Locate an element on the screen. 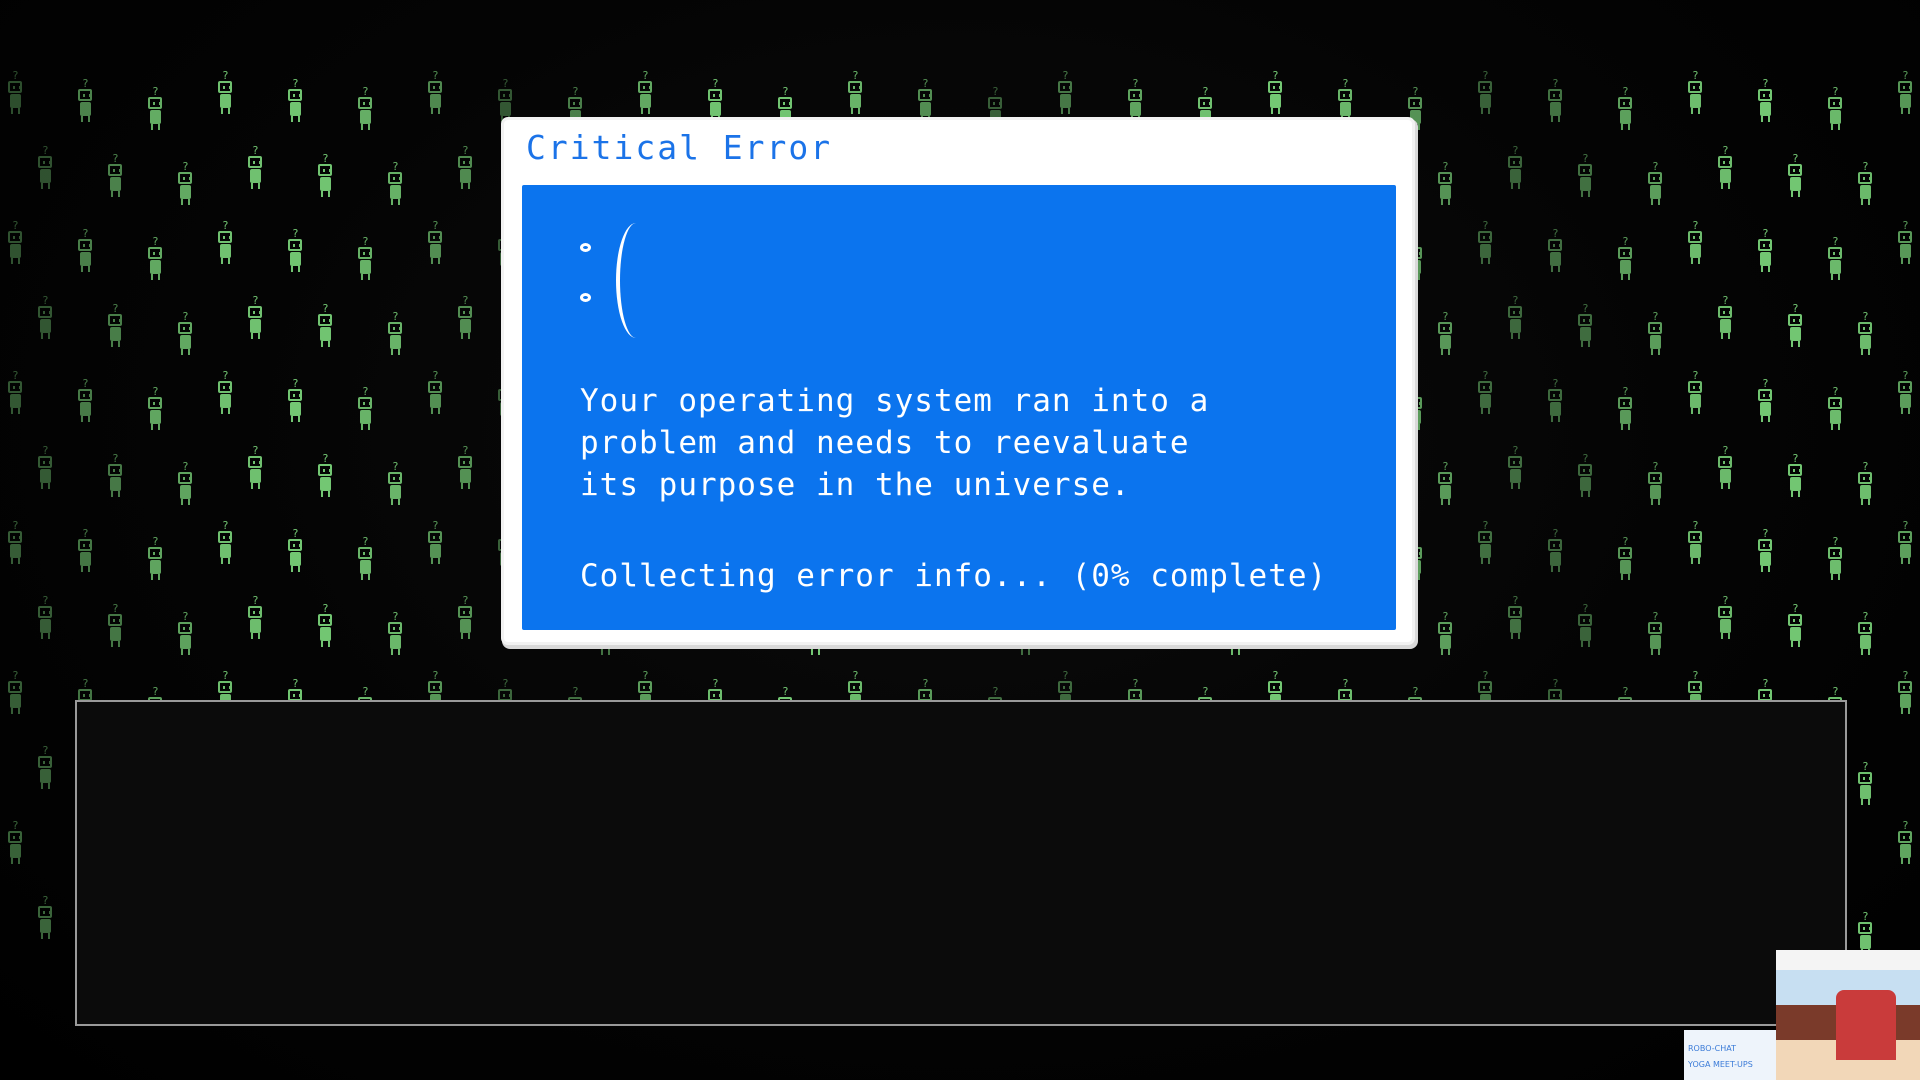 This screenshot has height=1080, width=1920. error-progress-text: Collecting error info... (0% complete) is located at coordinates (954, 576).